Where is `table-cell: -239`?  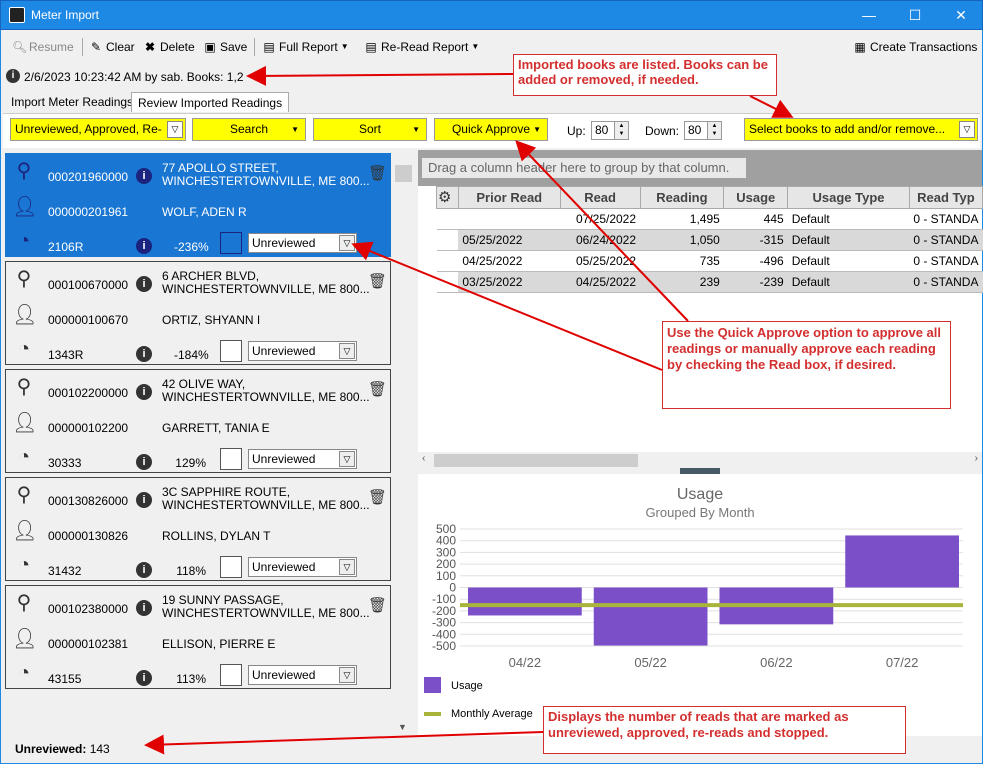 table-cell: -239 is located at coordinates (755, 282).